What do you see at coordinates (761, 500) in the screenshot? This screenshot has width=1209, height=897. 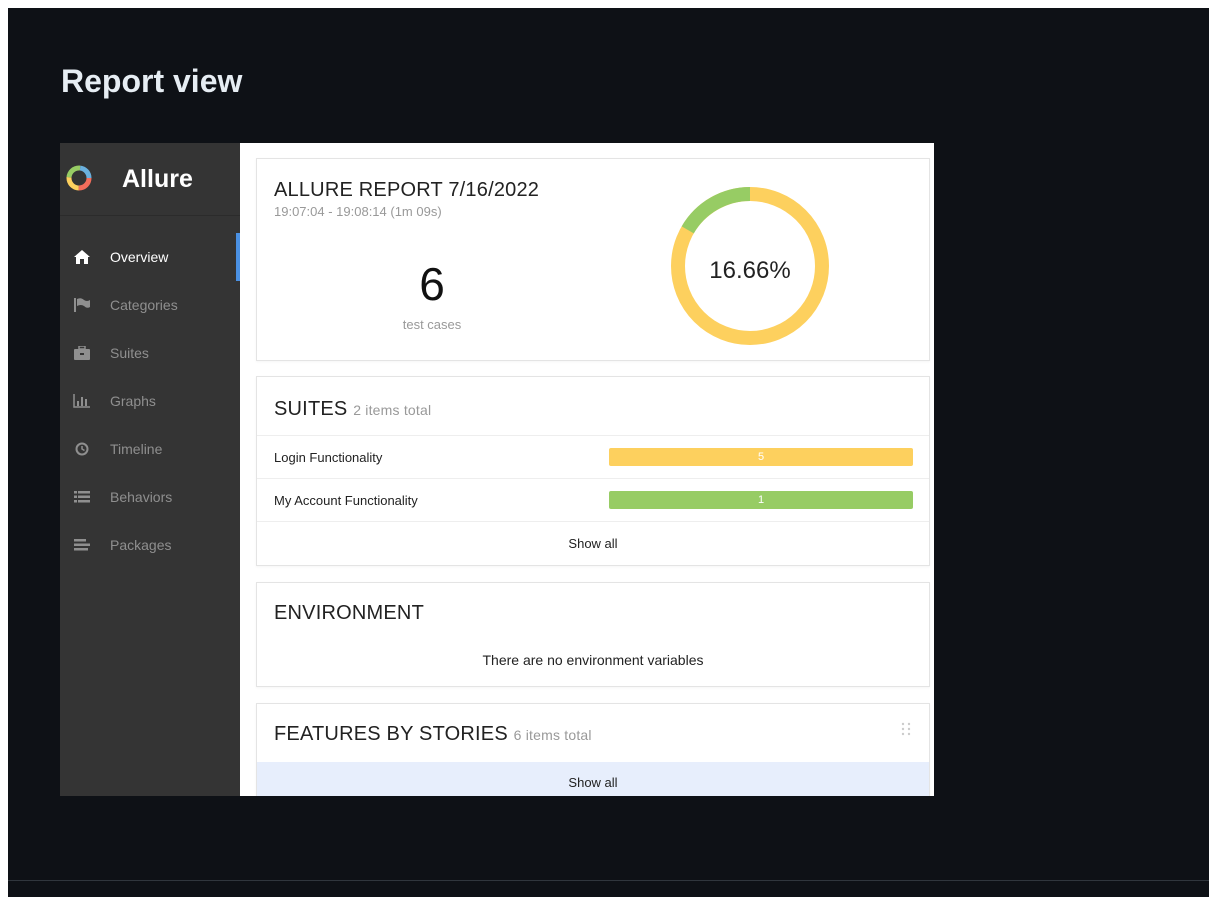 I see `suite-status-bar: 1` at bounding box center [761, 500].